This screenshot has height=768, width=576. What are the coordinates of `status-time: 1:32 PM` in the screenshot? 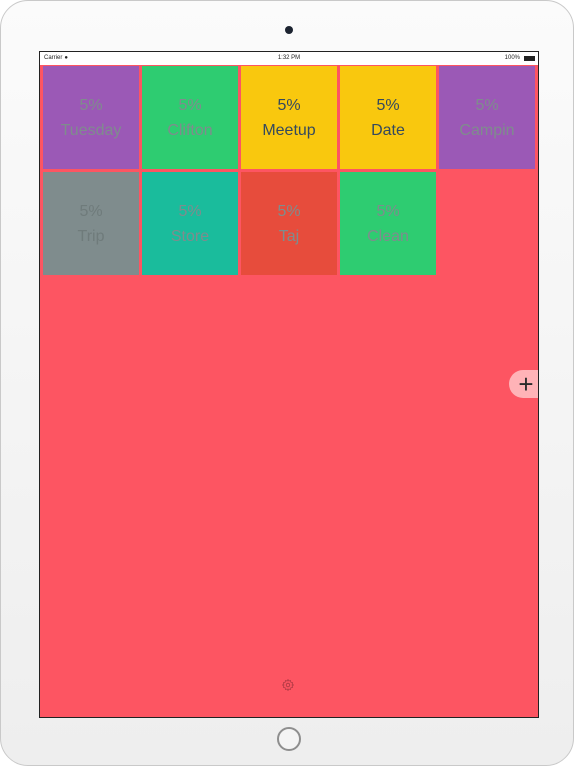 It's located at (289, 58).